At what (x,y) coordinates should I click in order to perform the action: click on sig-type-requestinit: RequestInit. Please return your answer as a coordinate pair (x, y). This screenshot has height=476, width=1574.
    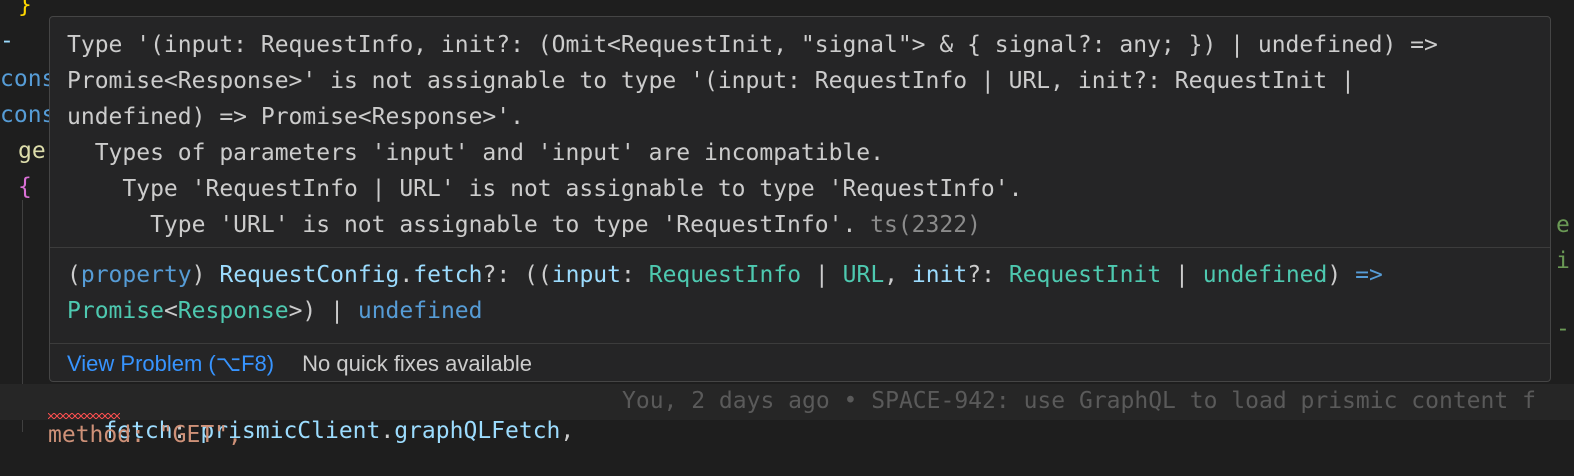
    Looking at the image, I should click on (1085, 275).